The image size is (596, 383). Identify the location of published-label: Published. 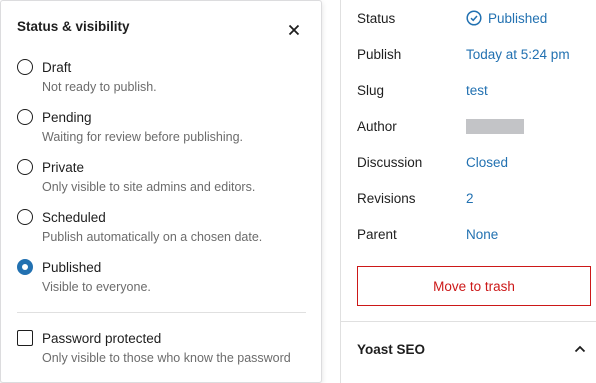
(72, 267).